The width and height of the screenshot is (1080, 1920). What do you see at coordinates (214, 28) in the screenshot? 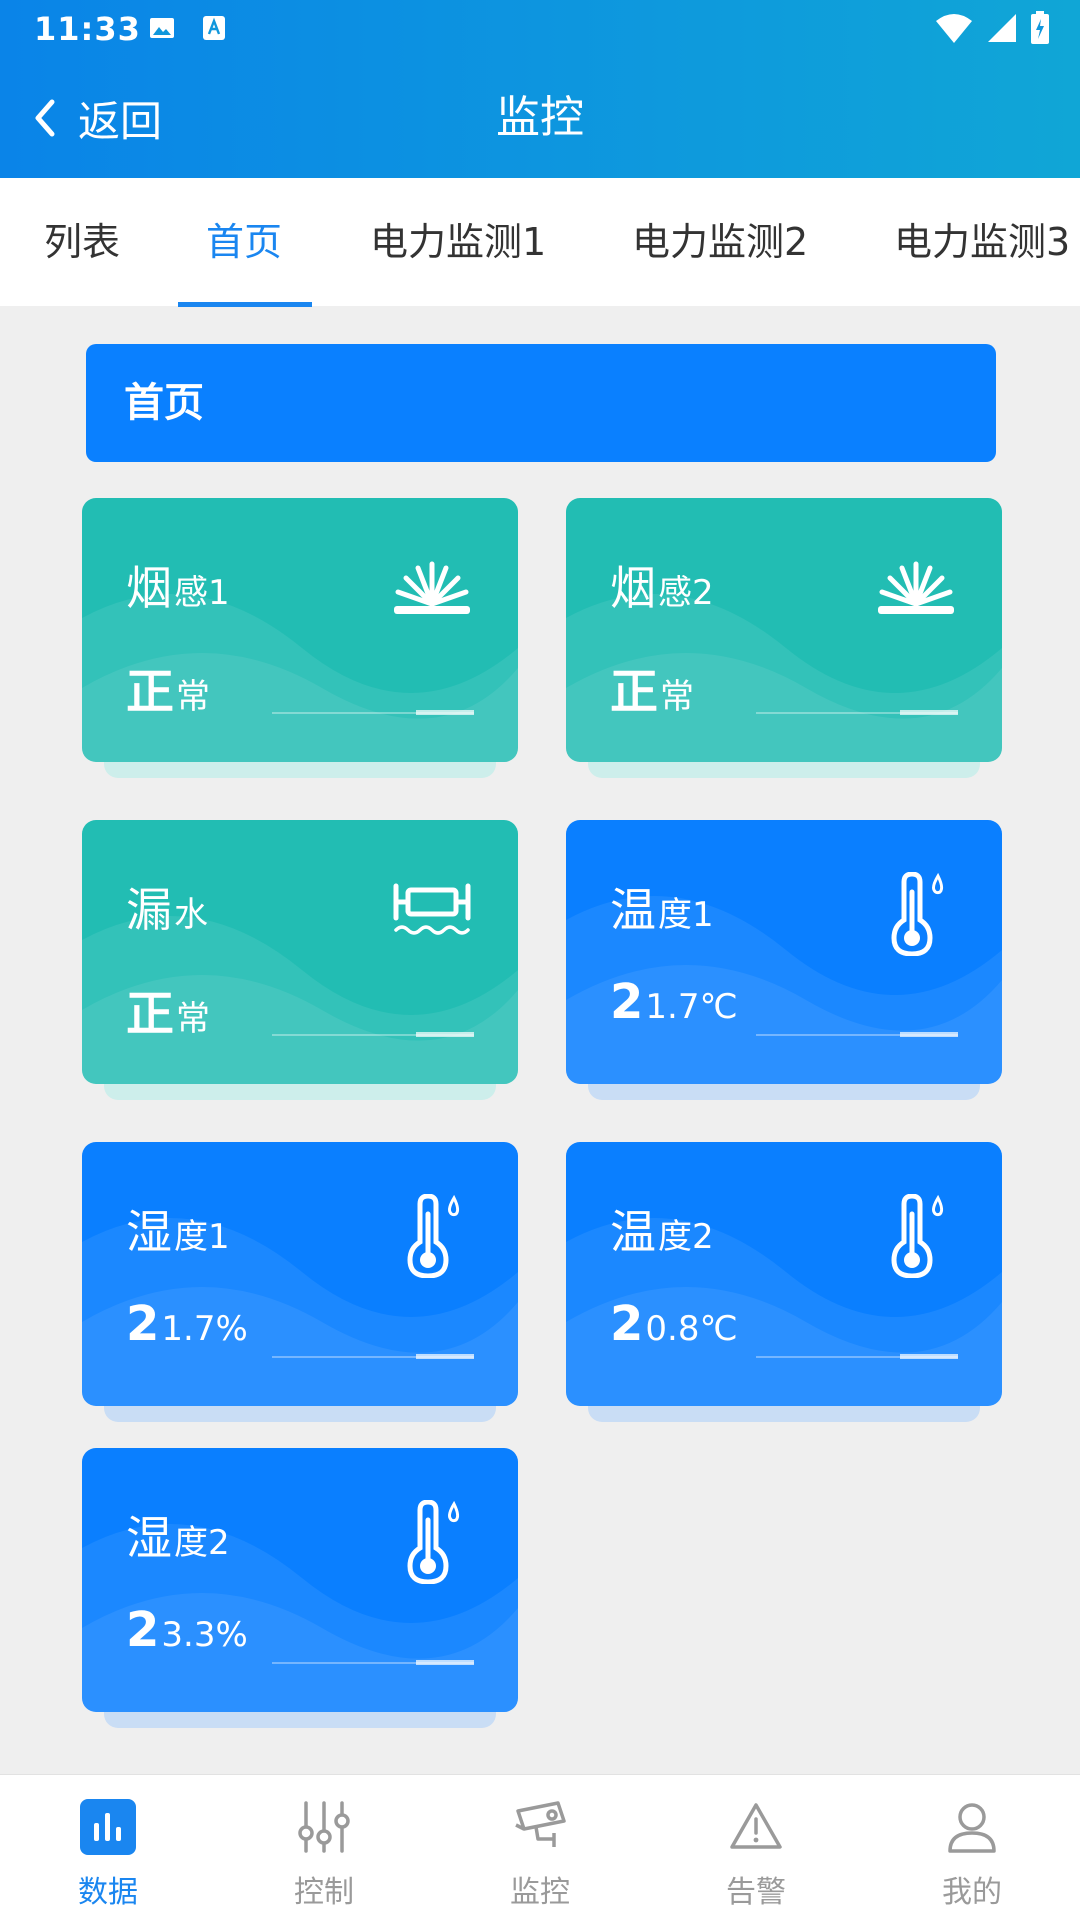
I see `app-notification-icon` at bounding box center [214, 28].